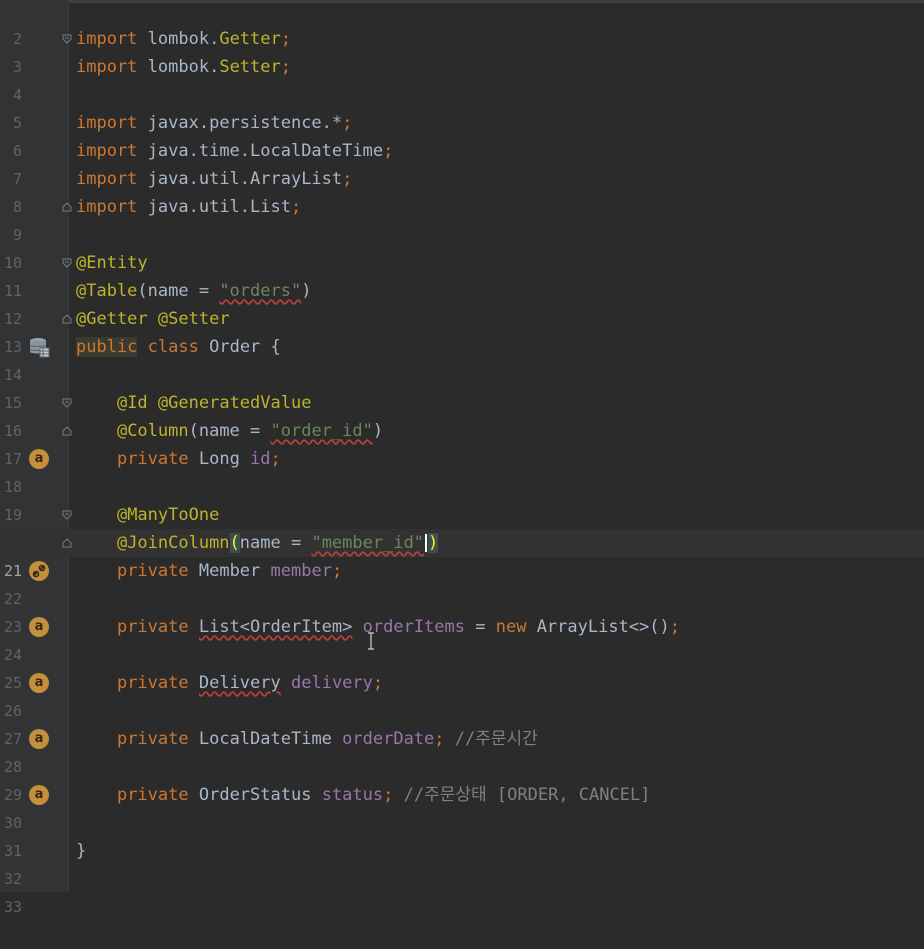  I want to click on code-line: 32 }, so click(462, 862).